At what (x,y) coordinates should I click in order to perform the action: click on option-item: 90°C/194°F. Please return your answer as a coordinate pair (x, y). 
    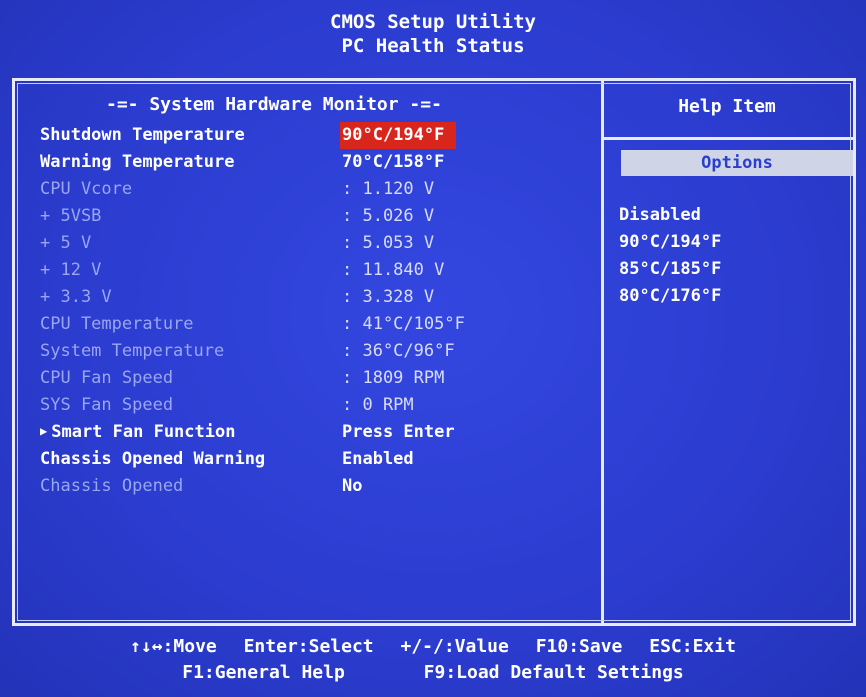
    Looking at the image, I should click on (670, 242).